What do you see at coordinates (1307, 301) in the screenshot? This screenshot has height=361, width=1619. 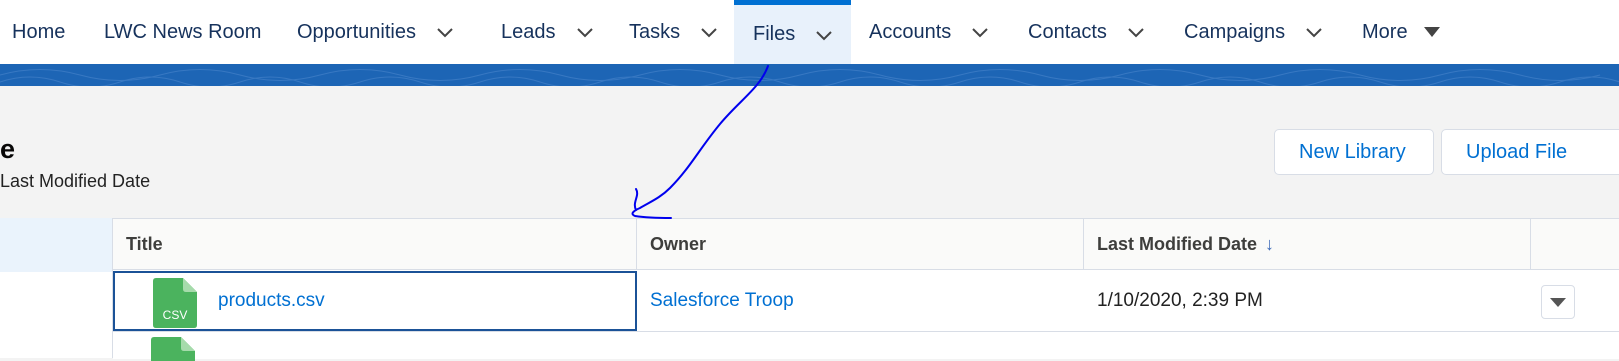 I see `modified-date-cell: 1/10/2020, 2:39 PM` at bounding box center [1307, 301].